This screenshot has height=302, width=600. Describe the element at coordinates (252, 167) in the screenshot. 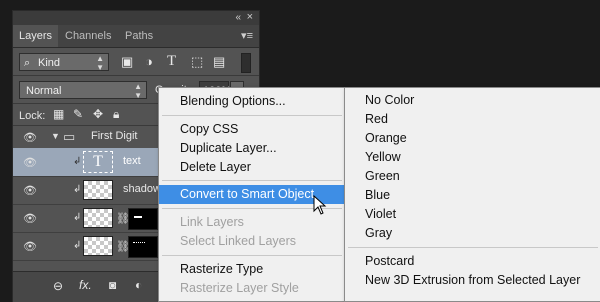

I see `menu-item-delete-layer: Delete Layer` at that location.